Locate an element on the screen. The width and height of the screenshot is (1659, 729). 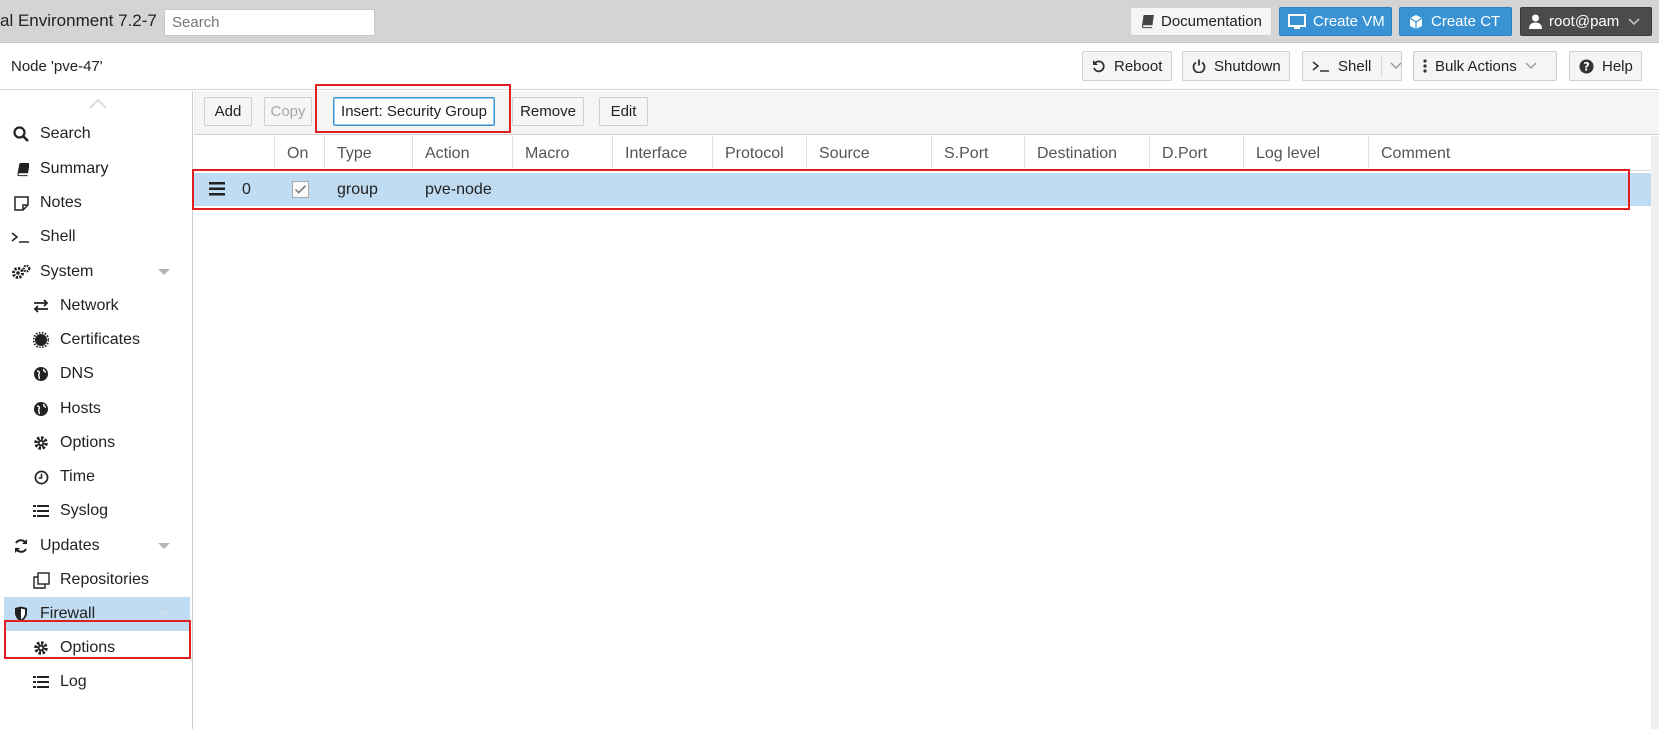
node-title: Node 'pve-47' is located at coordinates (57, 66).